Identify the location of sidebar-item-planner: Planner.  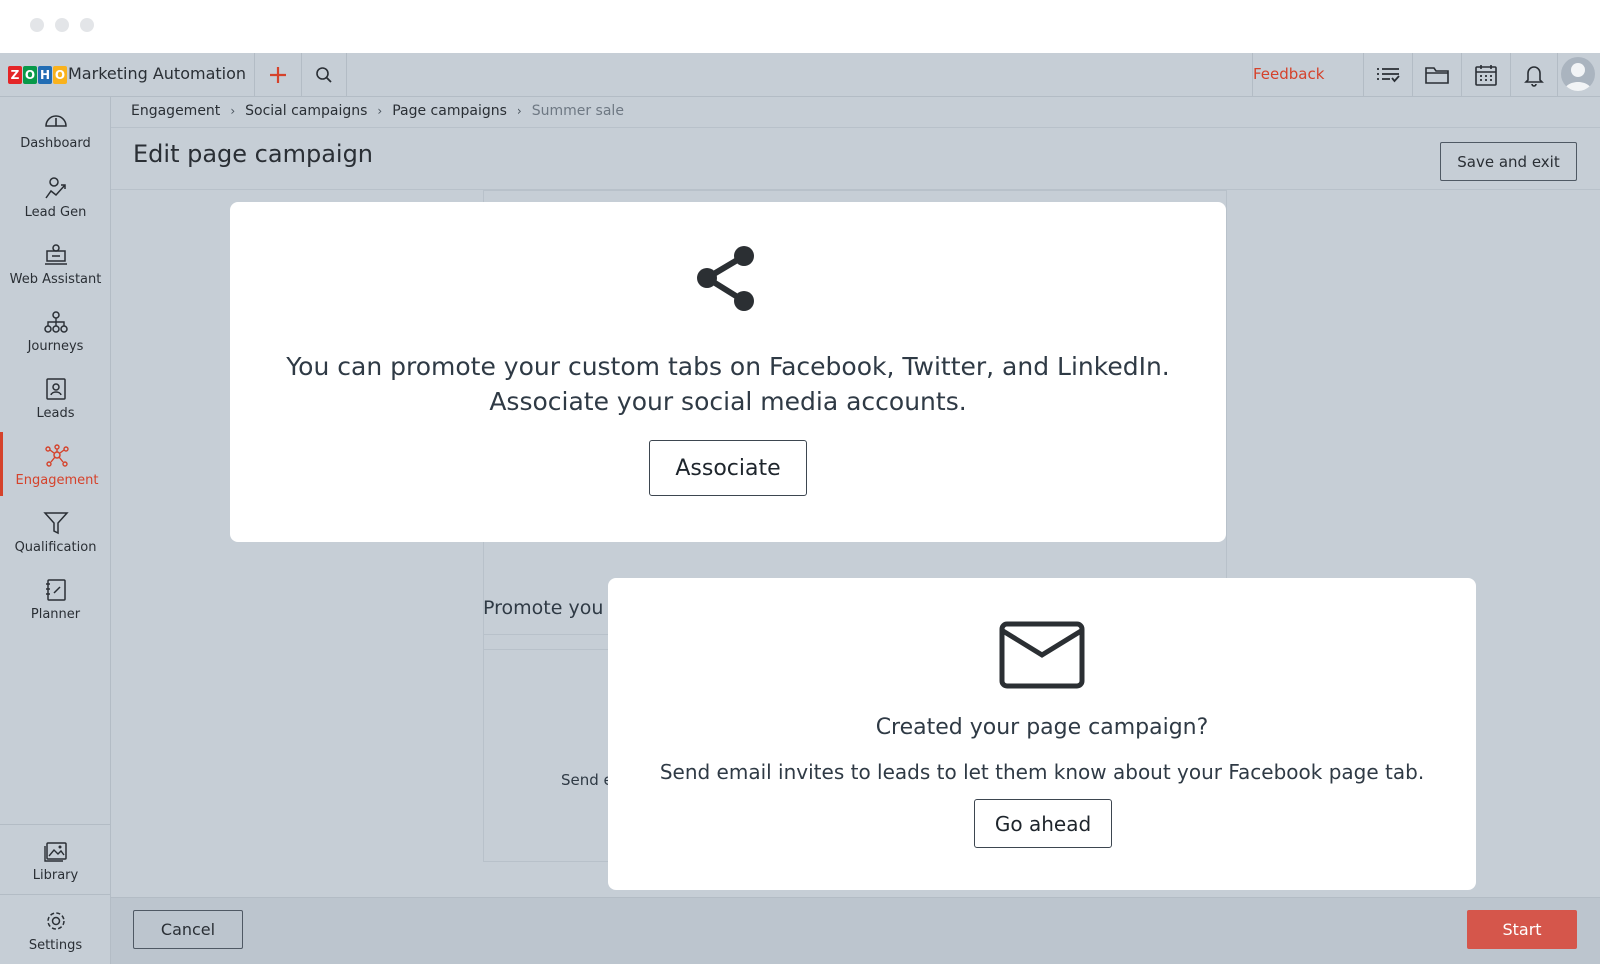
(55, 598).